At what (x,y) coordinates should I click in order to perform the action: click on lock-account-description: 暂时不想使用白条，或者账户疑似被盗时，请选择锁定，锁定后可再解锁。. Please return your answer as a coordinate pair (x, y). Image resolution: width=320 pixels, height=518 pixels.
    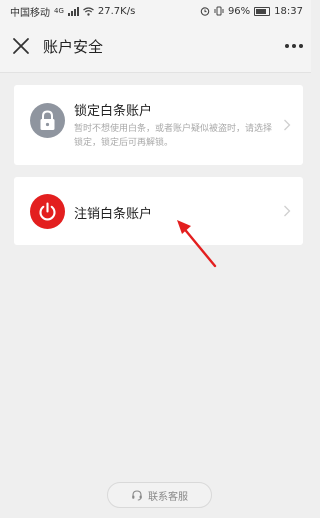
    Looking at the image, I should click on (173, 136).